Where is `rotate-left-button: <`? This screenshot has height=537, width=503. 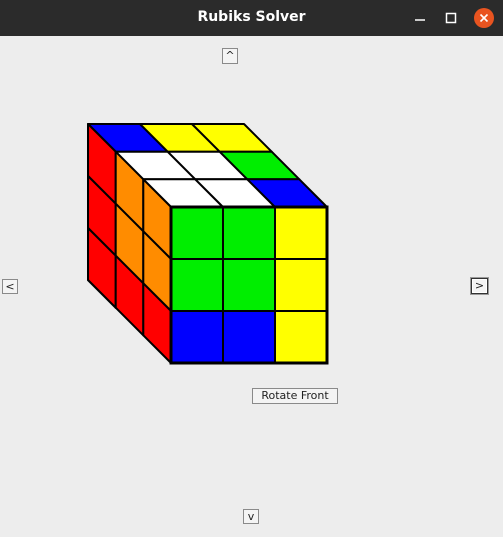 rotate-left-button: < is located at coordinates (10, 286).